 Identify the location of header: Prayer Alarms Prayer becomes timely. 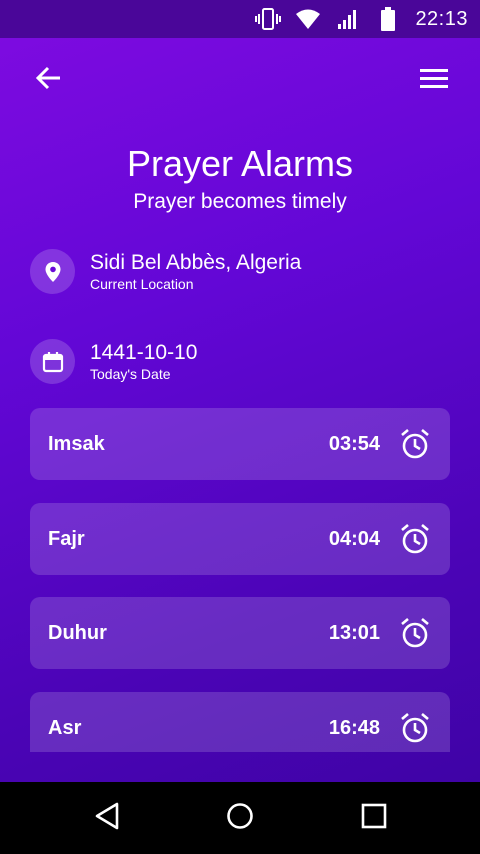
(240, 179).